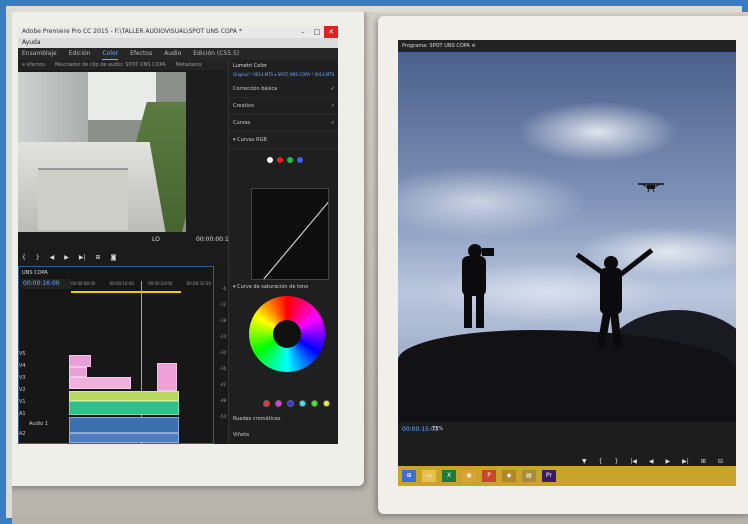 Image resolution: width=748 pixels, height=524 pixels. Describe the element at coordinates (80, 54) in the screenshot. I see `workspace-edicion: Edición` at that location.